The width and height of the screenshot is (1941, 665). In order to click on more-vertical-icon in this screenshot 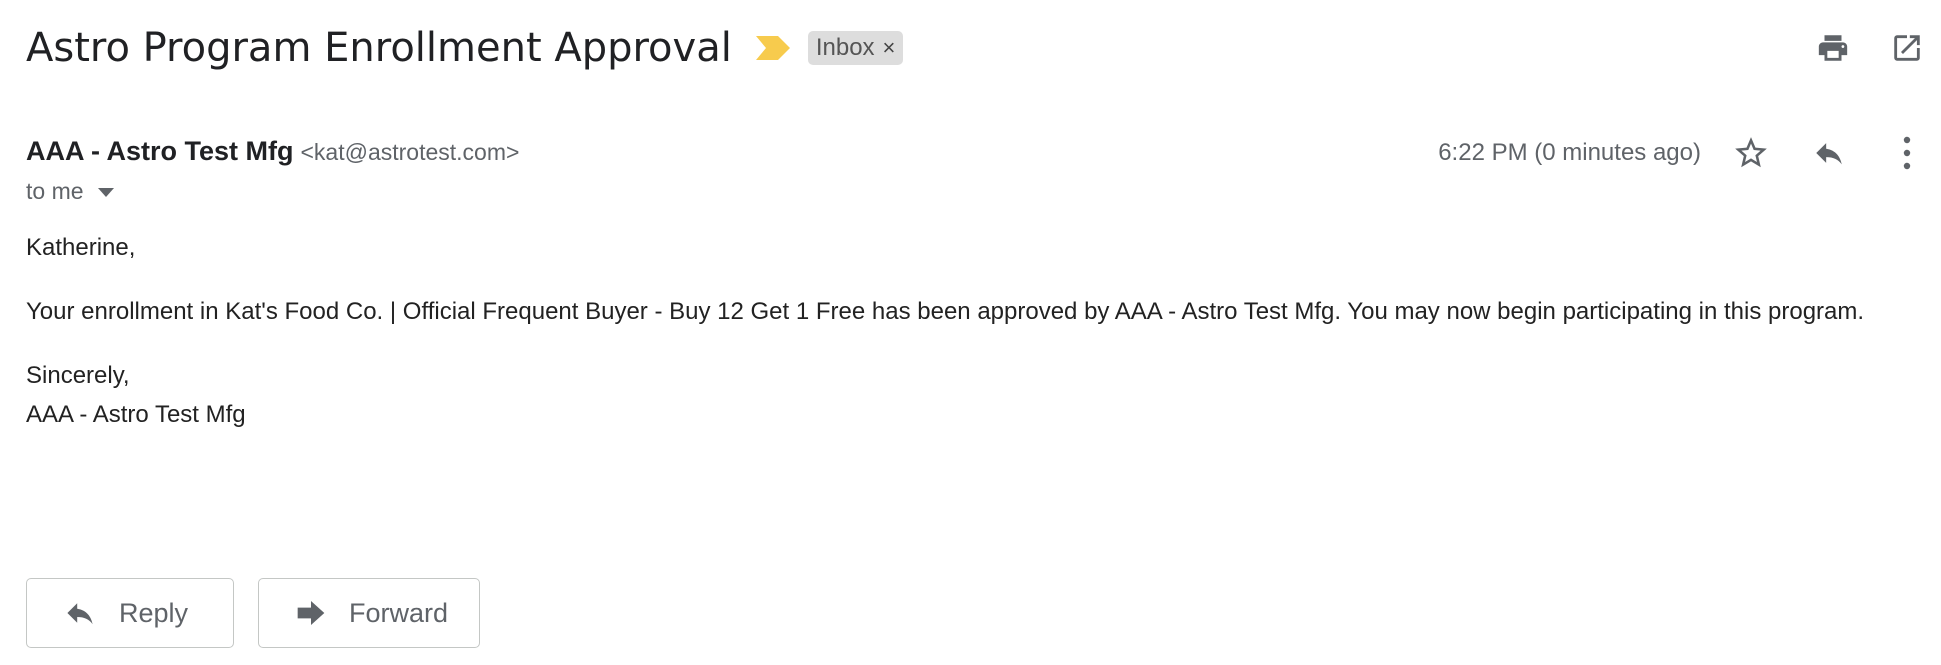, I will do `click(1907, 153)`.